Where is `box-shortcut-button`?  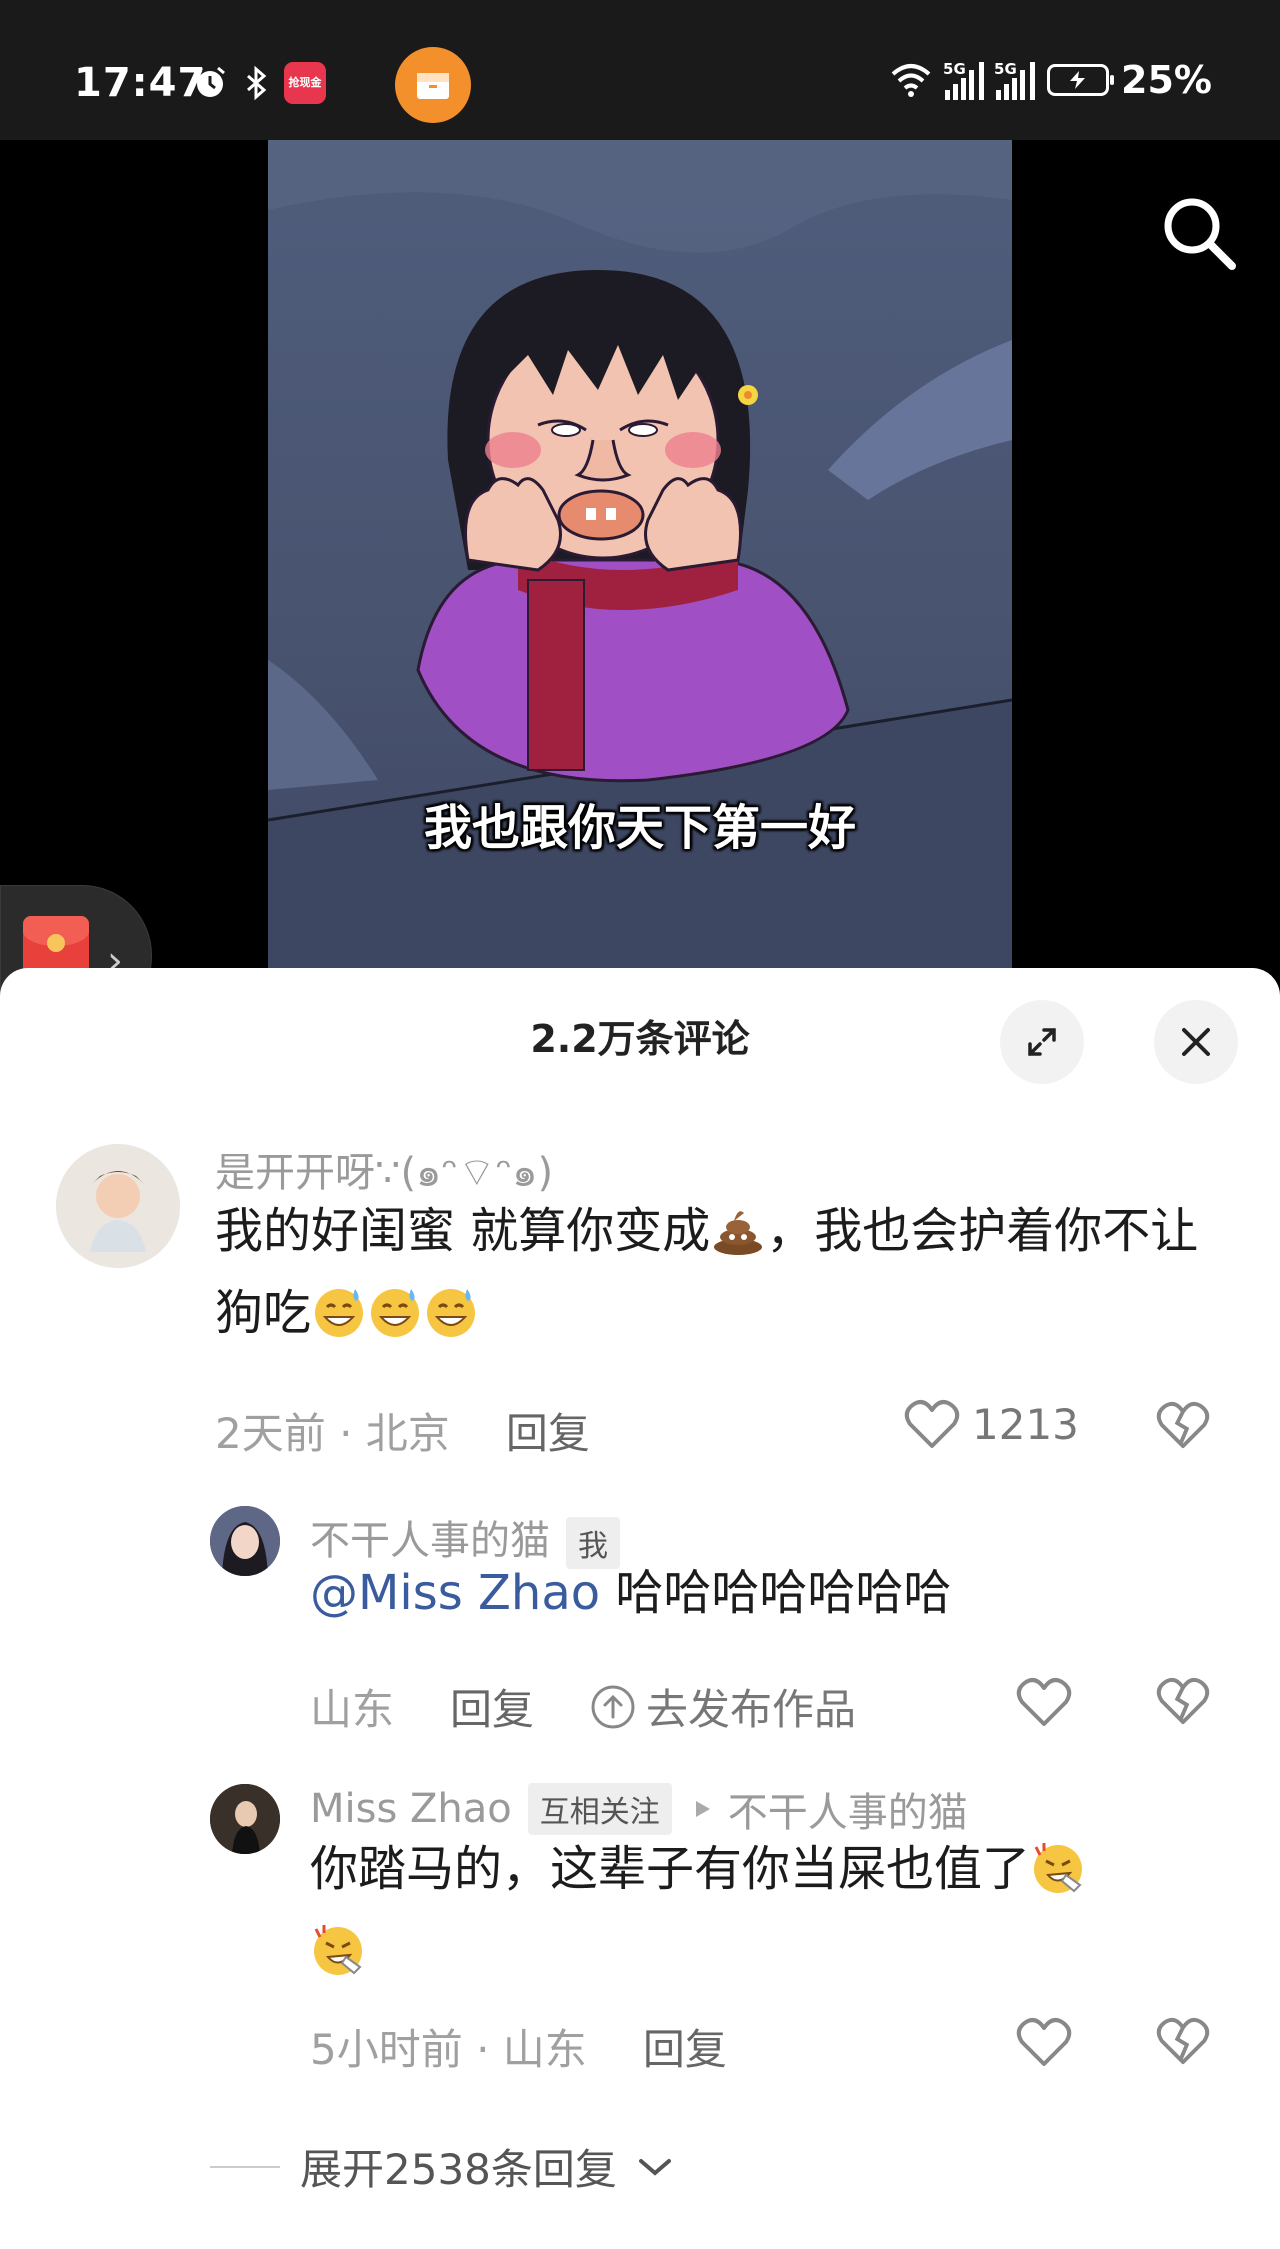
box-shortcut-button is located at coordinates (433, 85).